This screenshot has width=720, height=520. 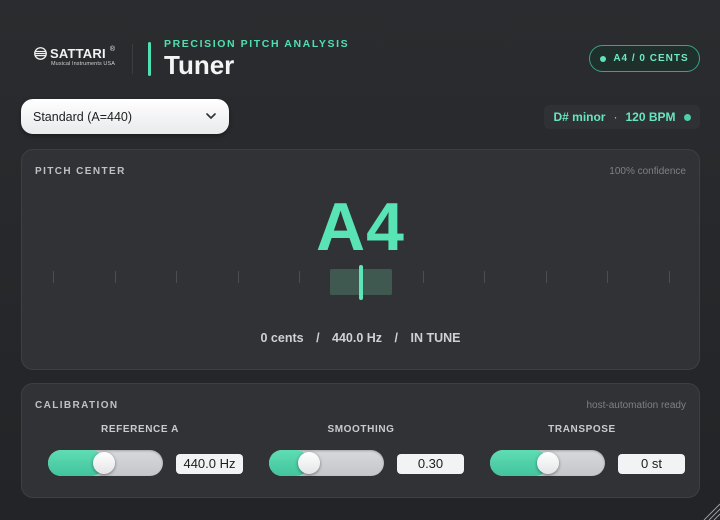 I want to click on calibration-panel-label: CALIBRATION, so click(x=77, y=405).